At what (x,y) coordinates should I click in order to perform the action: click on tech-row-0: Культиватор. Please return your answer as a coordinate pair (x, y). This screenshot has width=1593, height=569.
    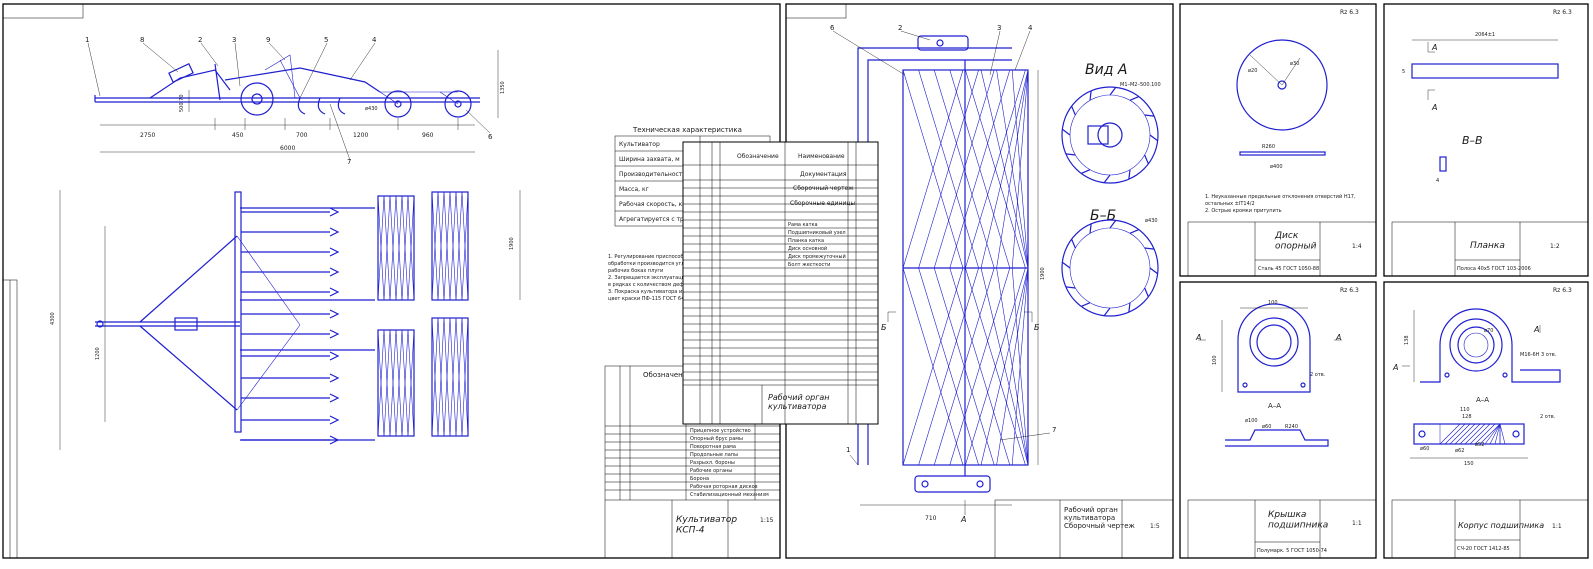
    Looking at the image, I should click on (639, 144).